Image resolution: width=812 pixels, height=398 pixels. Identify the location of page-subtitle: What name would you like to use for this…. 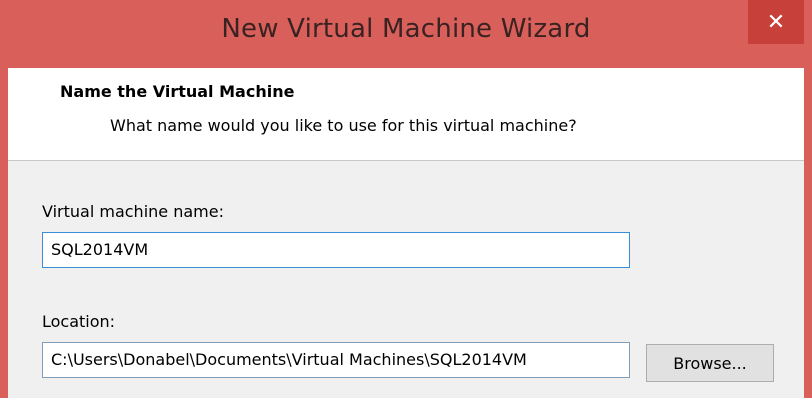
(343, 125).